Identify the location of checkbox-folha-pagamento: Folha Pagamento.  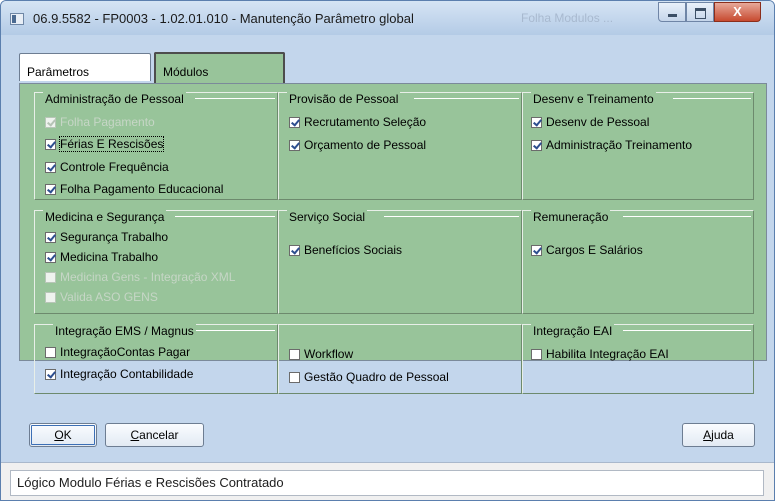
(100, 122).